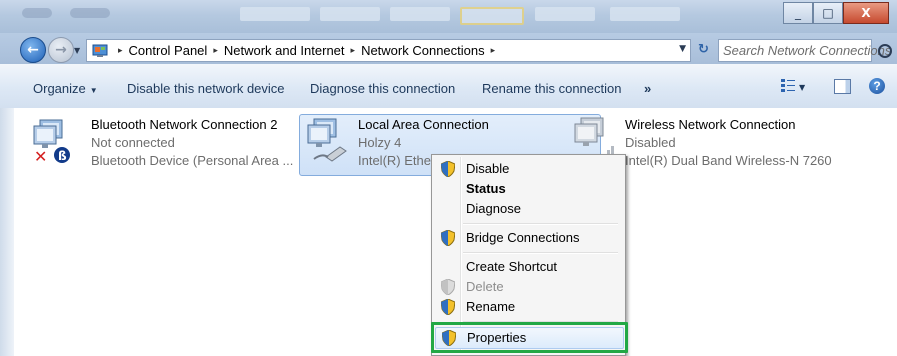  What do you see at coordinates (807, 50) in the screenshot?
I see `search-placeholder: Search Network Connections` at bounding box center [807, 50].